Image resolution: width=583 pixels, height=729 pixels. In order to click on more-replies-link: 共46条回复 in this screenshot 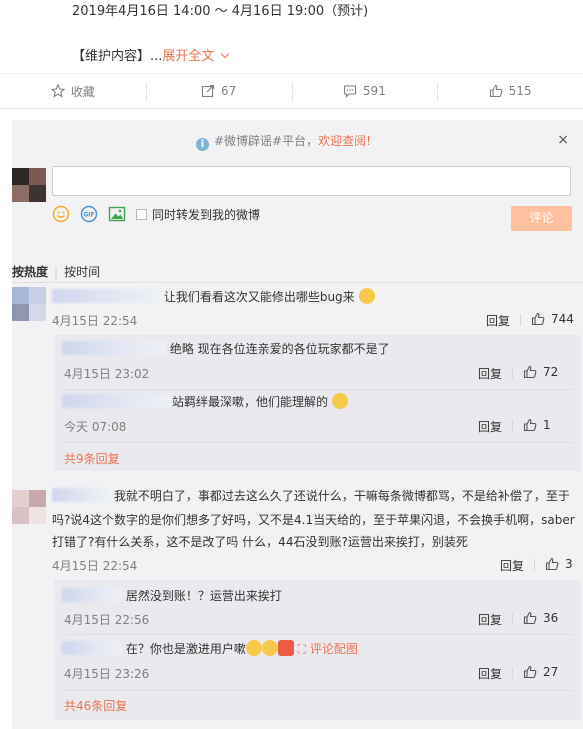, I will do `click(95, 705)`.